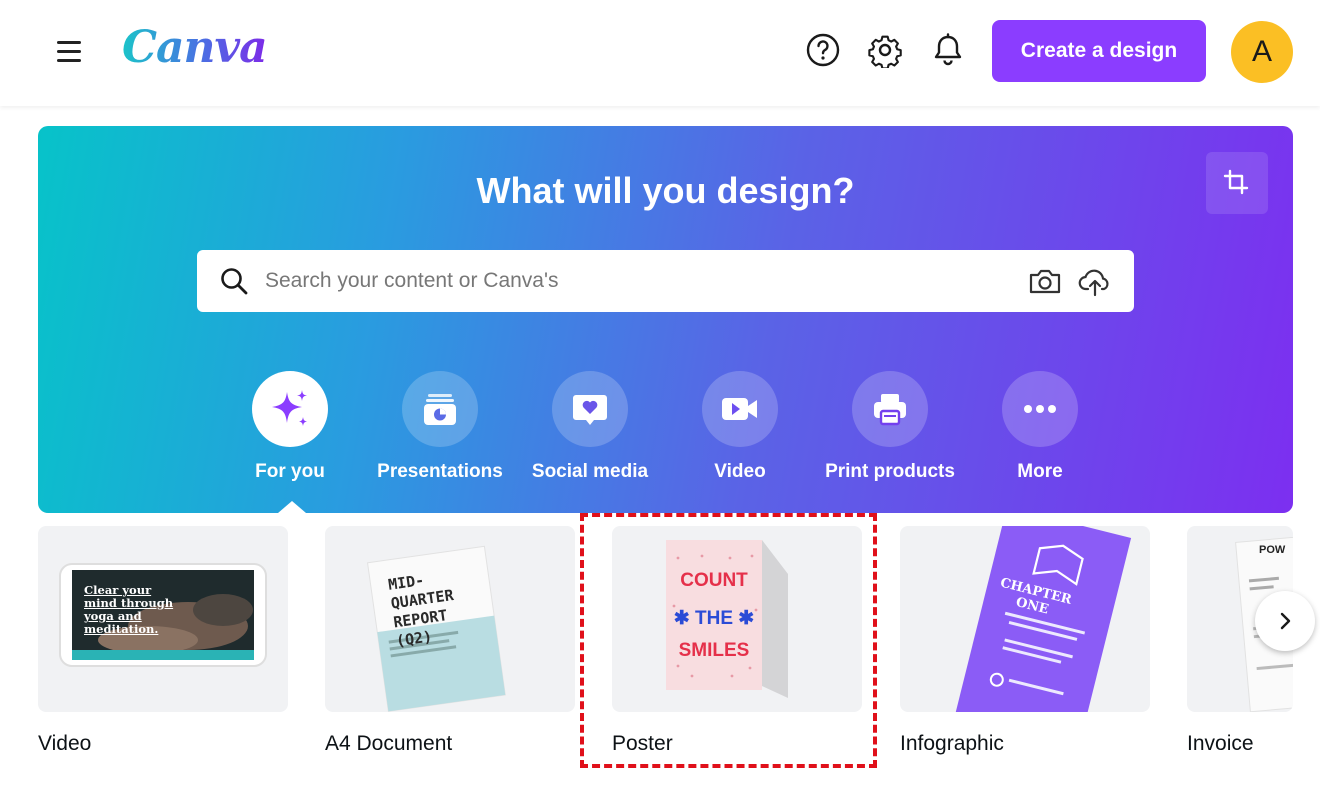  Describe the element at coordinates (890, 471) in the screenshot. I see `category-label: Print products` at that location.